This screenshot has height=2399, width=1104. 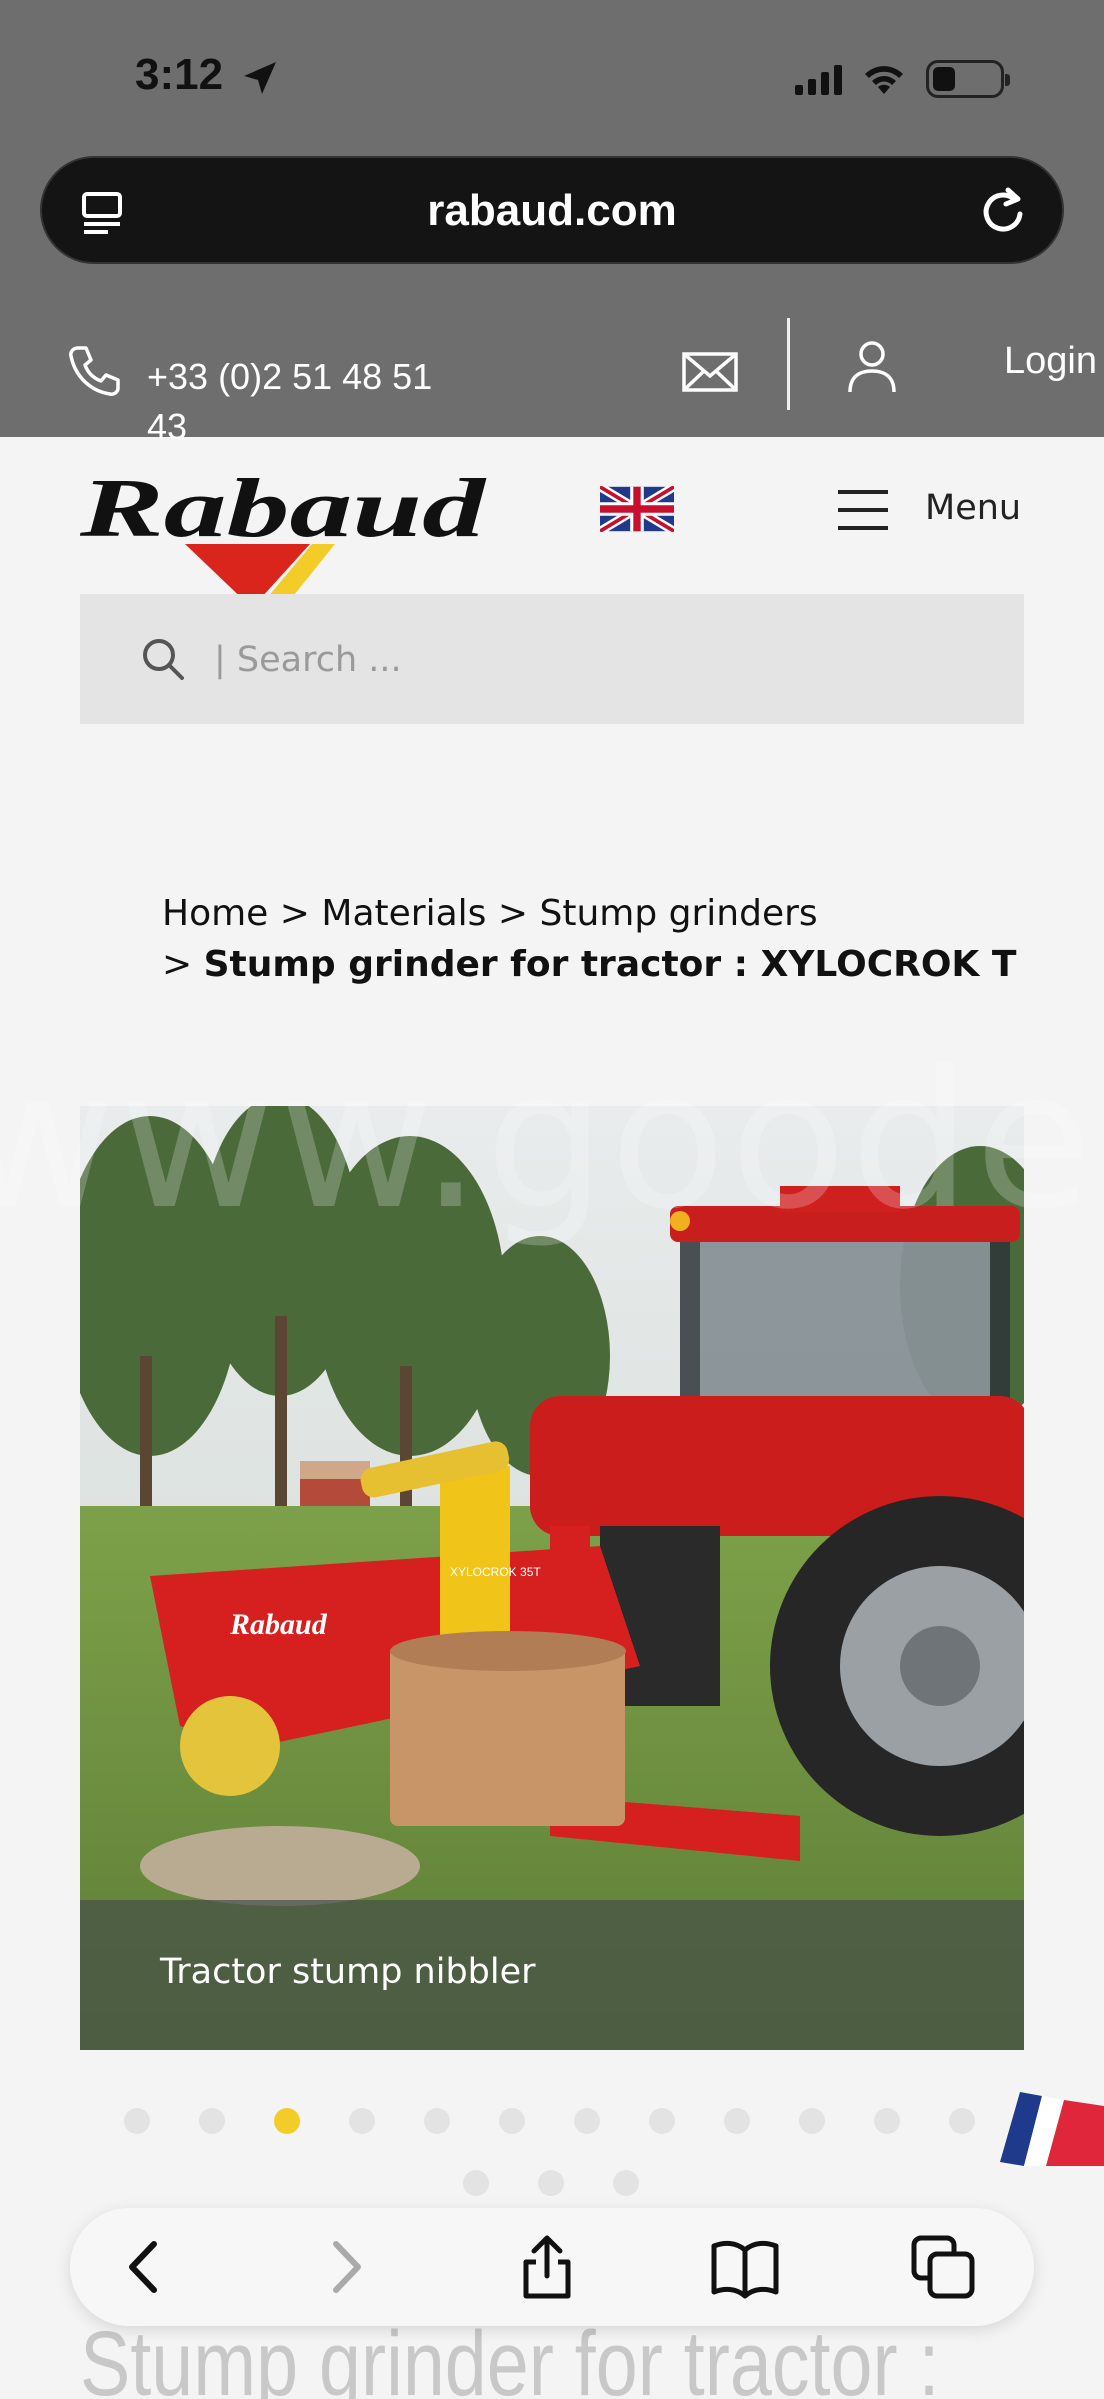 I want to click on search-box, so click(x=552, y=659).